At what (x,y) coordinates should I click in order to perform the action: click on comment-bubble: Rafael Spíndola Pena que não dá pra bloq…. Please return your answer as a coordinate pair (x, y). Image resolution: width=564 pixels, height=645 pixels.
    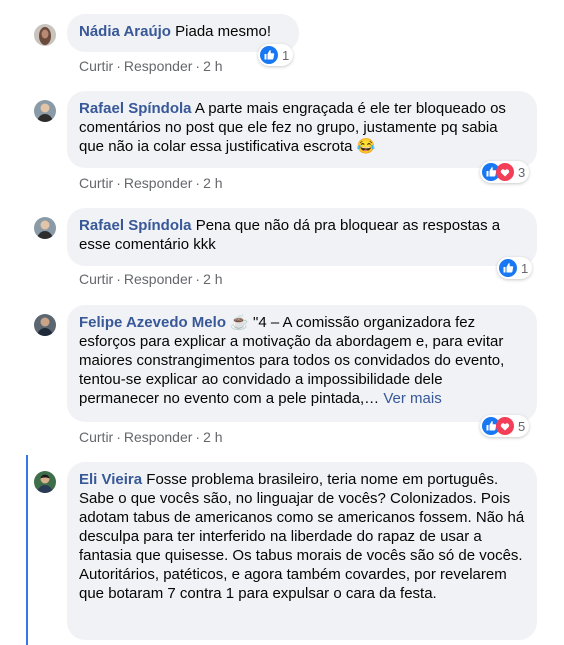
    Looking at the image, I should click on (302, 237).